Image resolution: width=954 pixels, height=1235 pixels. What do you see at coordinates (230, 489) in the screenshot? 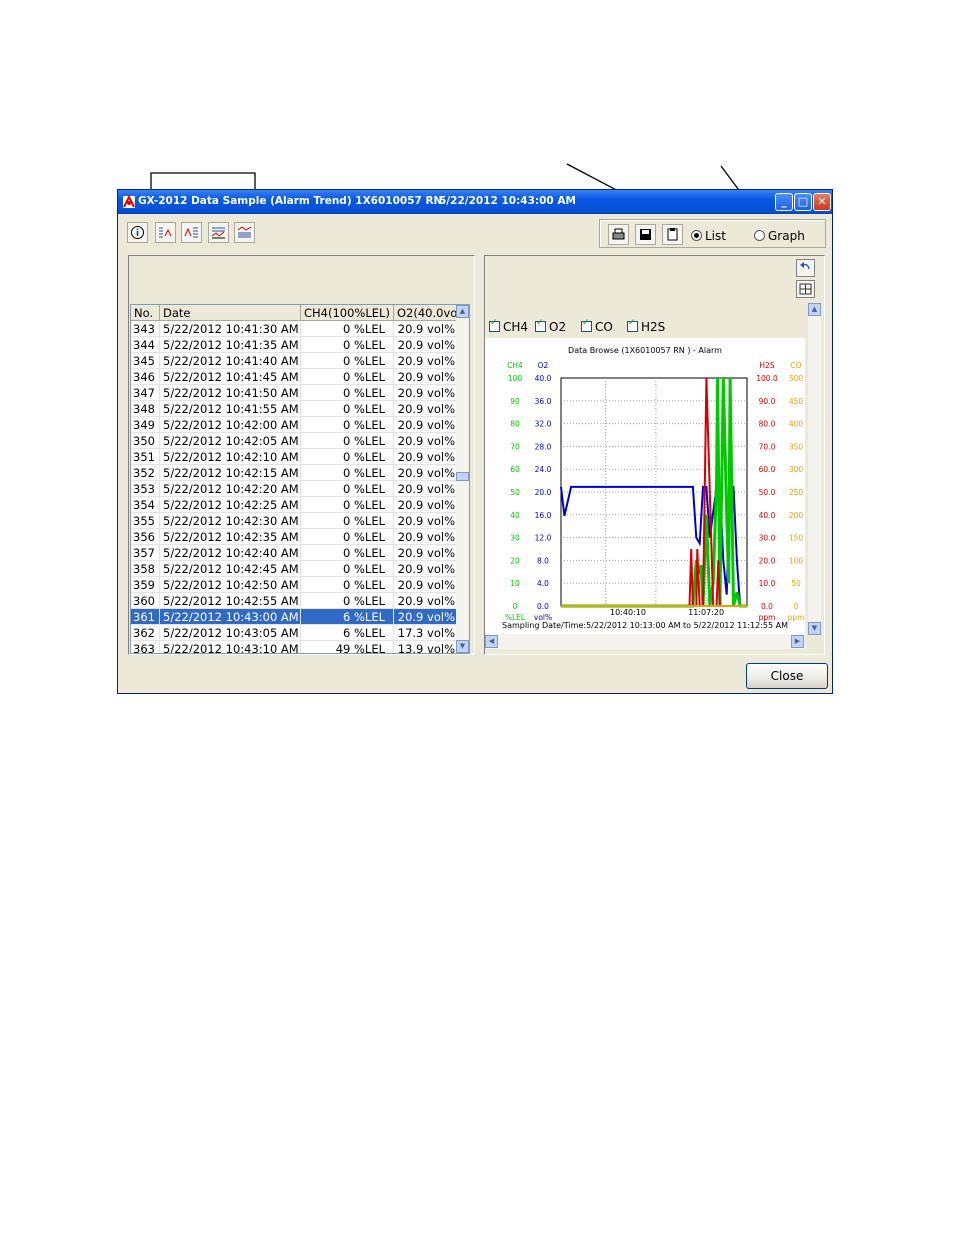
I see `cell-date: 5/22/2012 10:42:20 AM` at bounding box center [230, 489].